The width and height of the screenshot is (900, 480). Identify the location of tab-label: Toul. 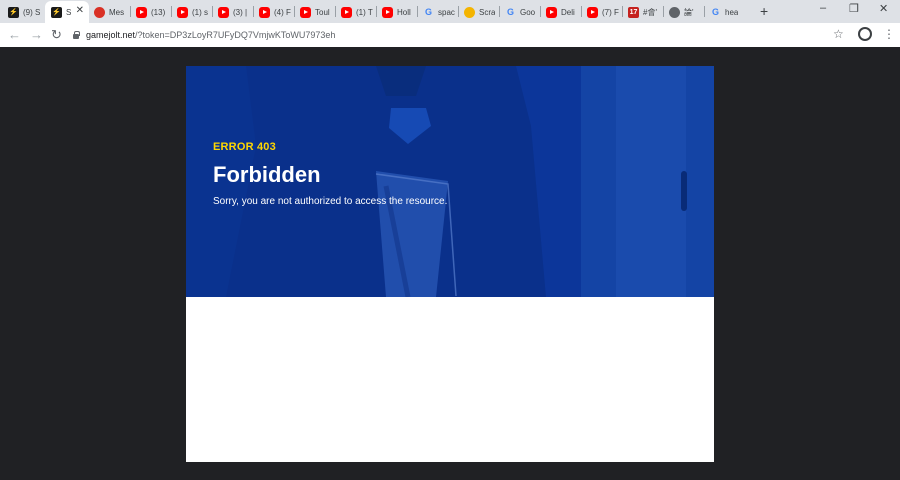
(322, 12).